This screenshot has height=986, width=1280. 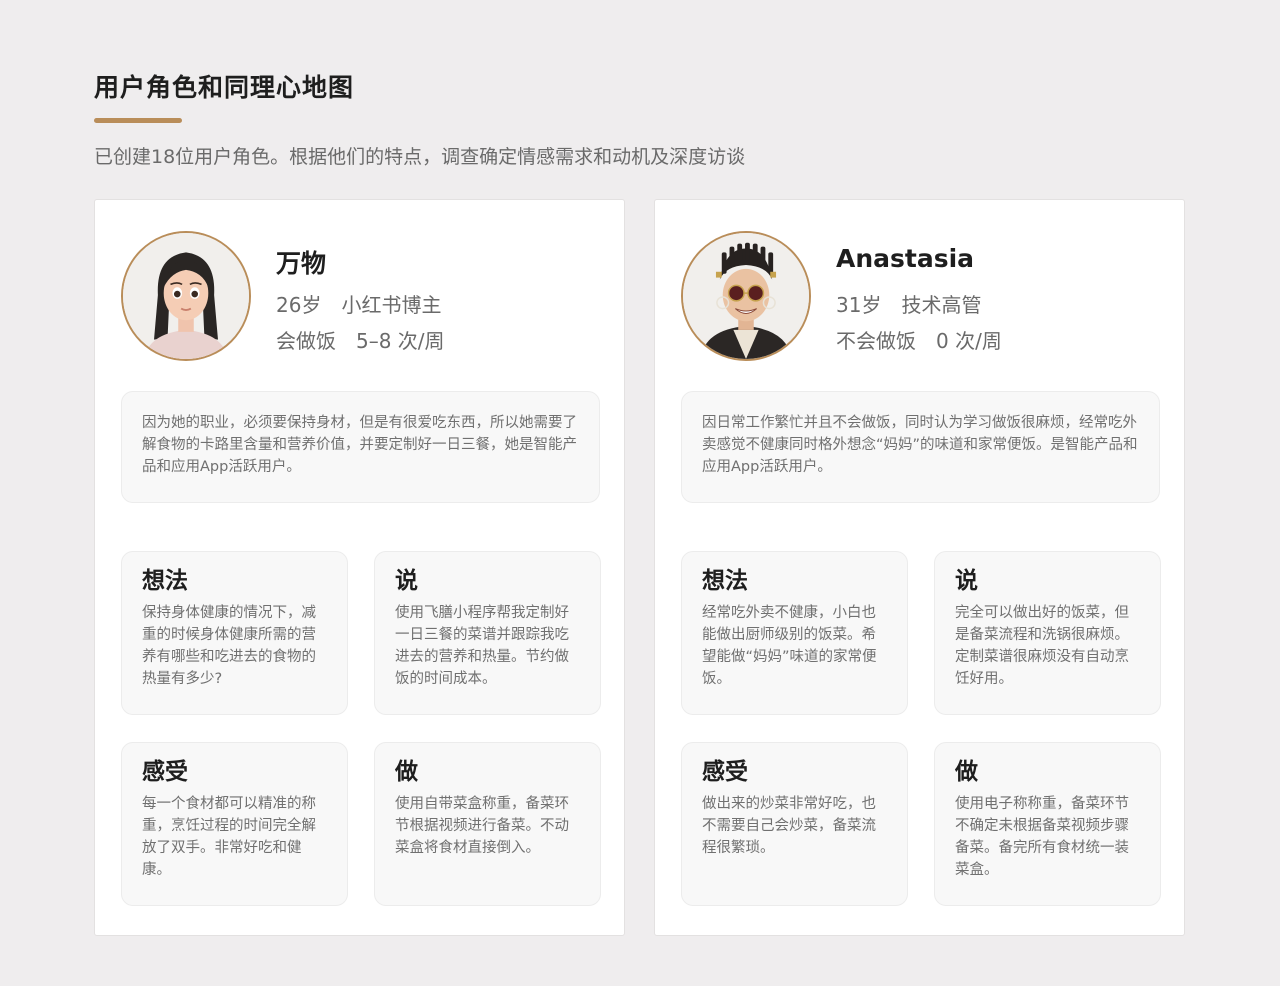 I want to click on empathy-feel: 感受 做出来的炒菜非常好吃，也不需要自己会炒菜，备菜流程很繁琐。, so click(x=794, y=824).